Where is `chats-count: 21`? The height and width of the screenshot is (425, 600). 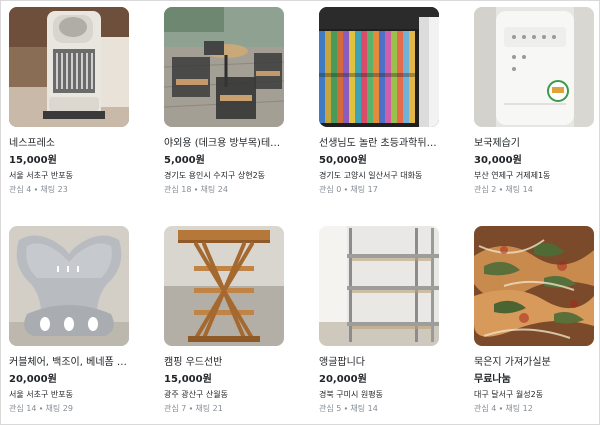
chats-count: 21 is located at coordinates (217, 408).